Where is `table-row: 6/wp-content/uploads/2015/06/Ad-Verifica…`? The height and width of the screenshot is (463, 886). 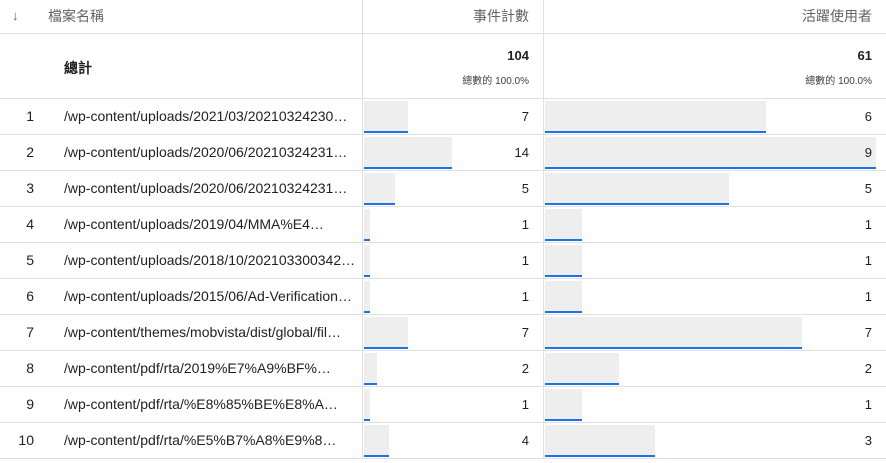
table-row: 6/wp-content/uploads/2015/06/Ad-Verifica… is located at coordinates (443, 297).